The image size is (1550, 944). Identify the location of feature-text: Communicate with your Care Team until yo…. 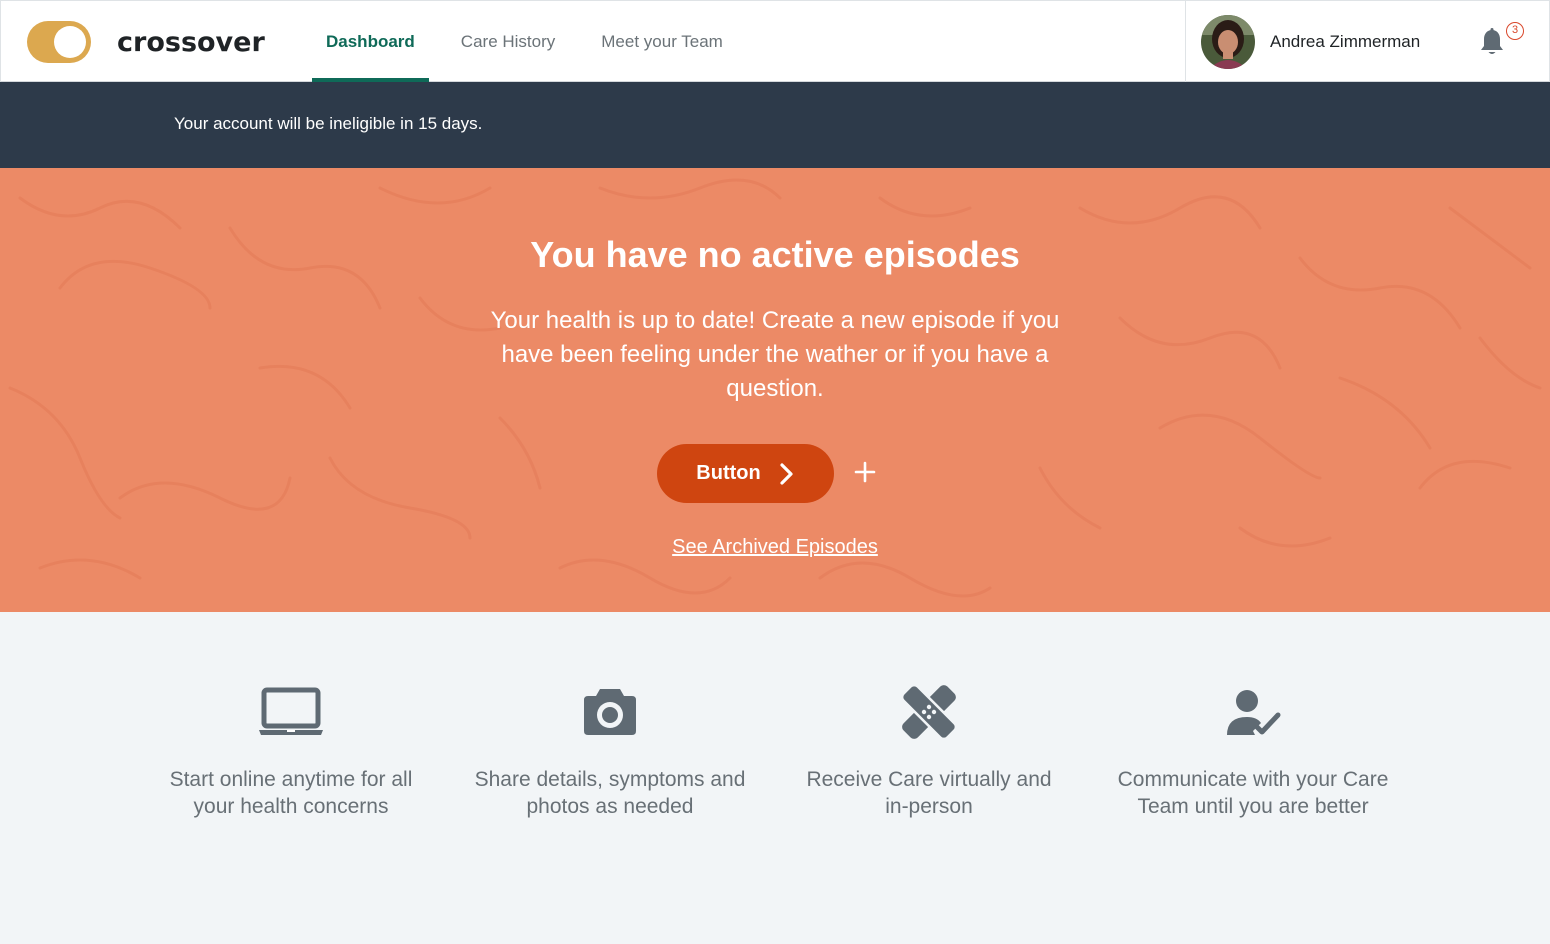
(1253, 793).